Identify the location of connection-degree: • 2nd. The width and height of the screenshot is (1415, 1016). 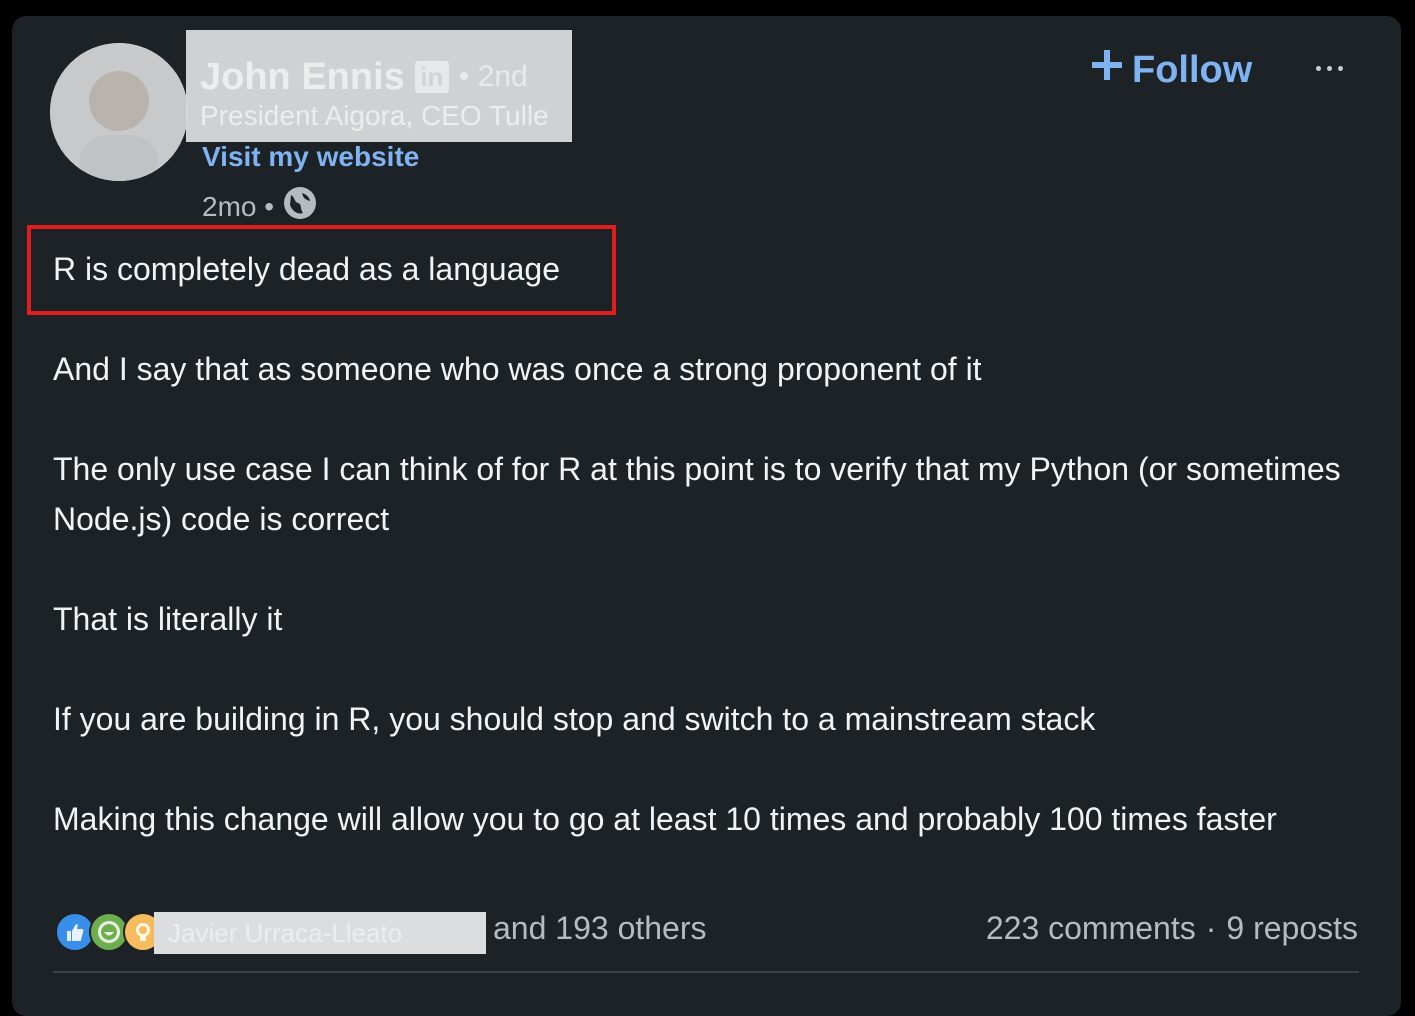
(493, 76).